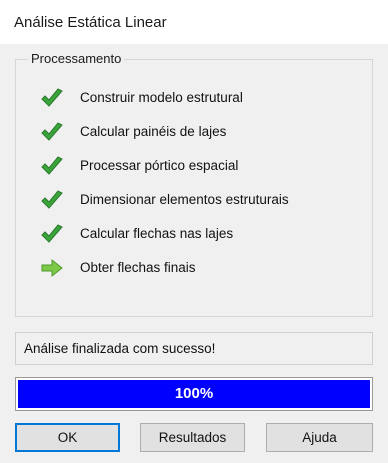 The image size is (388, 463). I want to click on ok-button: OK, so click(67, 437).